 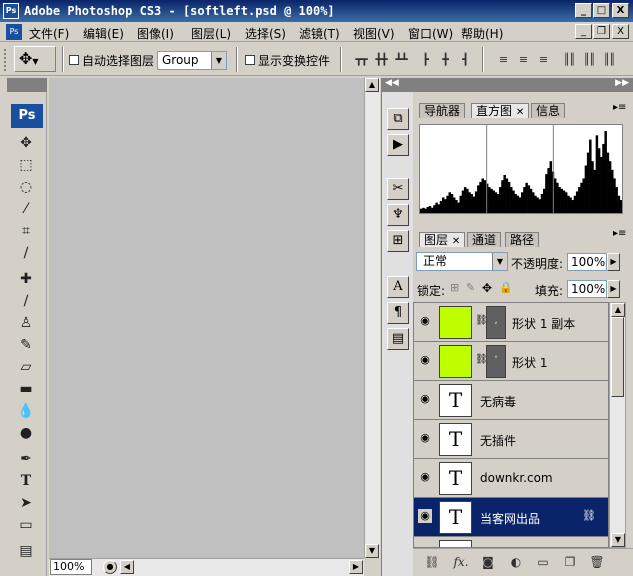 What do you see at coordinates (26, 253) in the screenshot?
I see `slice-tool-icon: ∕` at bounding box center [26, 253].